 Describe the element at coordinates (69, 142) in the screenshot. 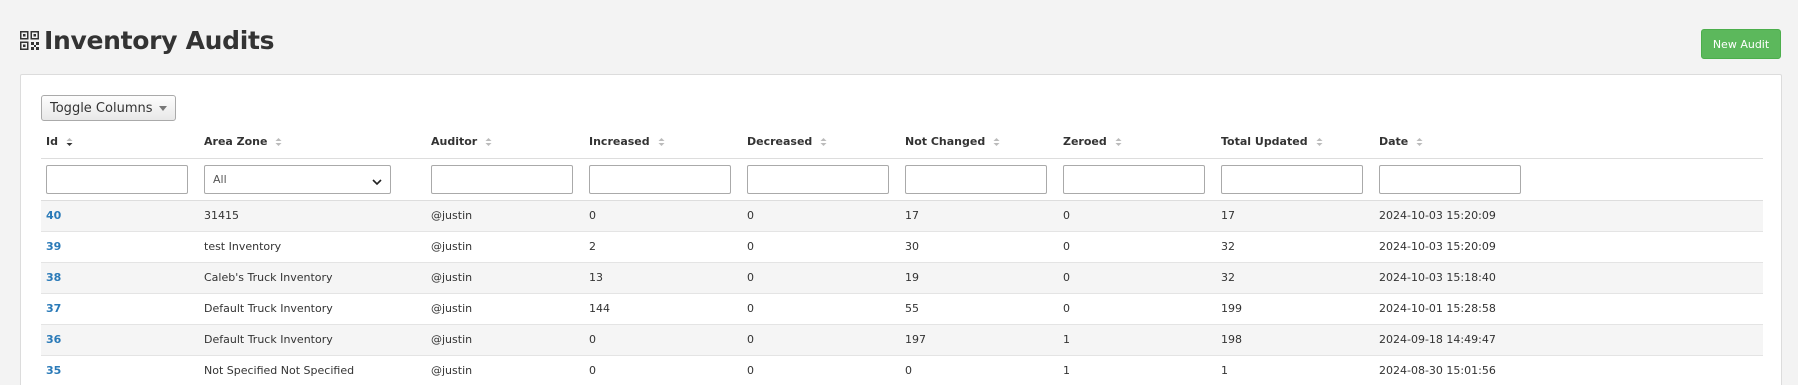

I see `sort-desc-icon` at that location.